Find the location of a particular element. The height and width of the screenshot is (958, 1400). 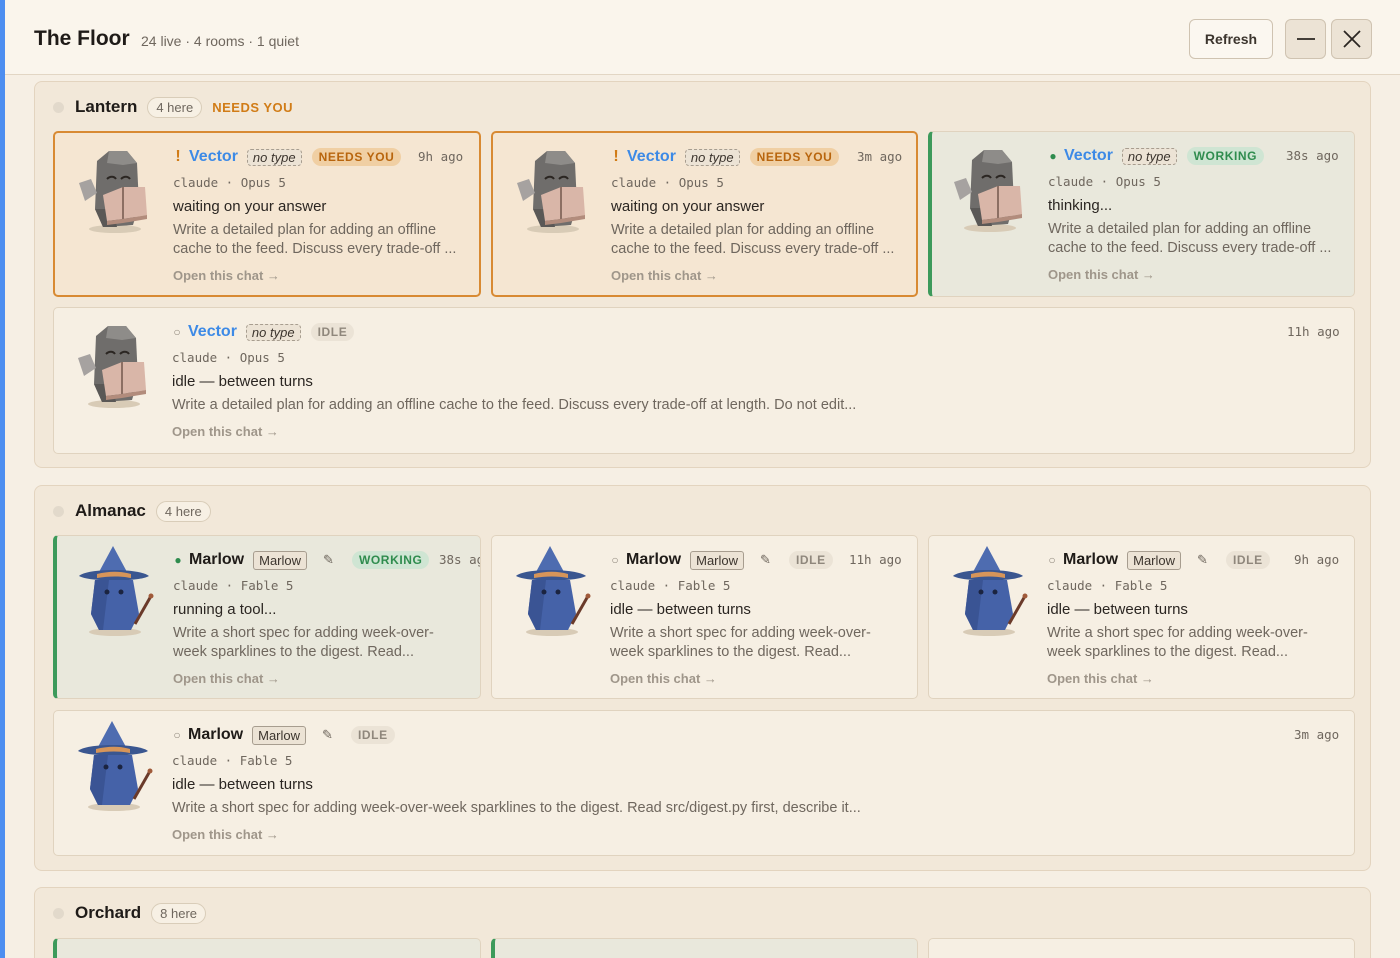

refresh-button: Refresh is located at coordinates (1231, 39).